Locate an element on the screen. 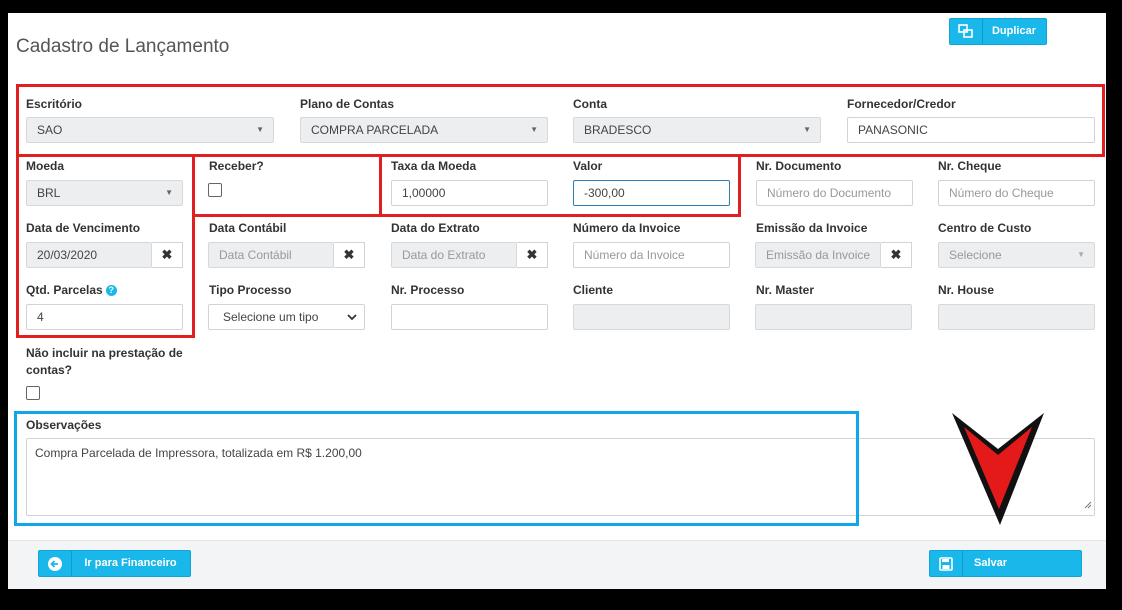 Image resolution: width=1122 pixels, height=610 pixels. highlight-box-taxa-valor is located at coordinates (560, 185).